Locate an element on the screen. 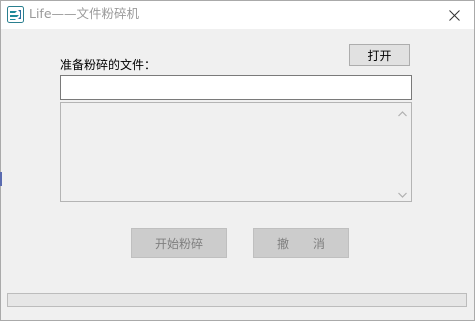 This screenshot has width=475, height=321. title-bar: Life——文件粉碎机 is located at coordinates (237, 15).